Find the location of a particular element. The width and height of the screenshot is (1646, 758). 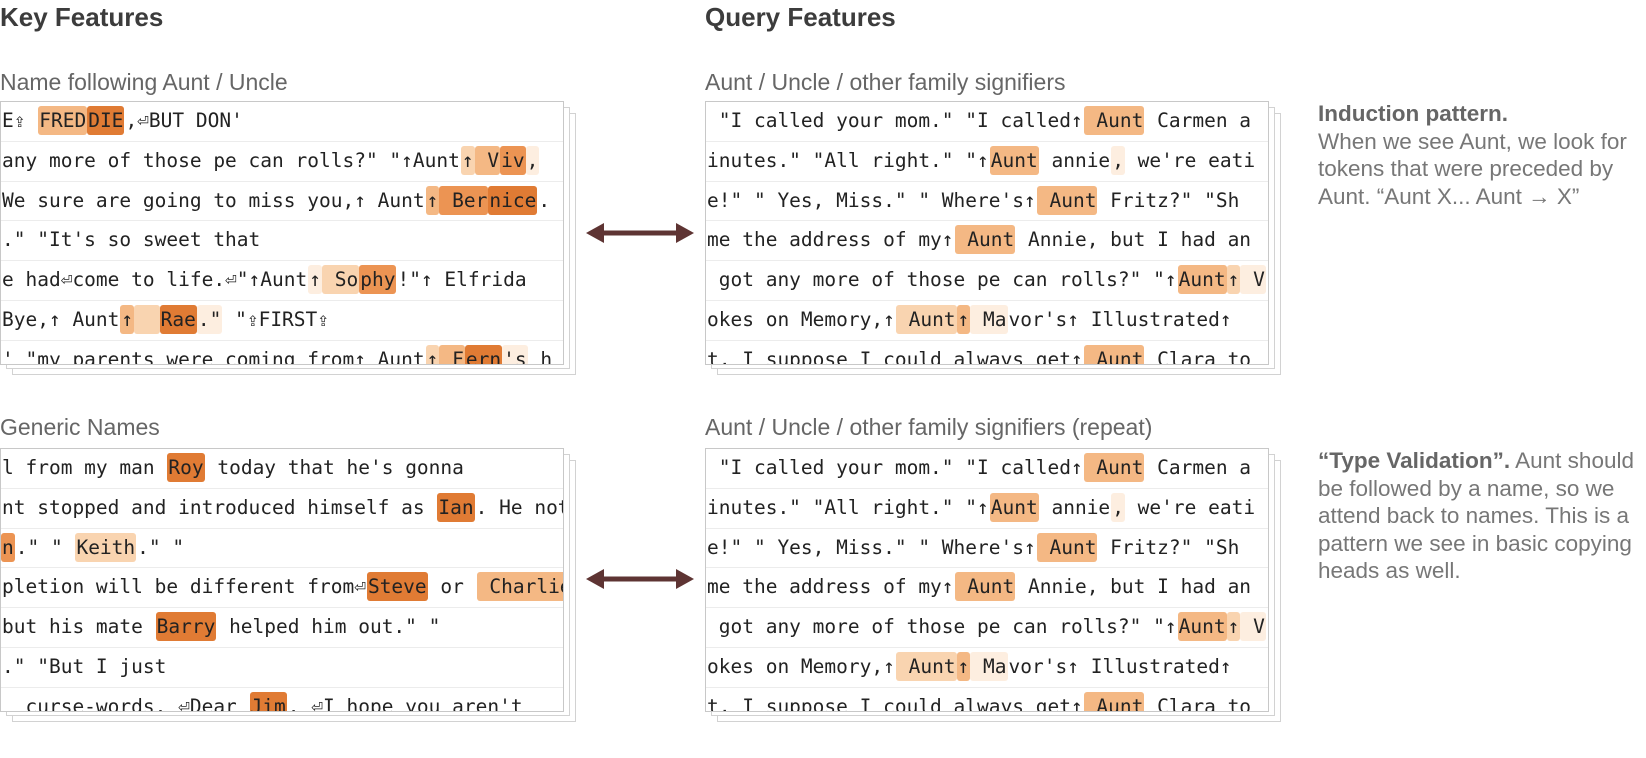

query-features-heading: Query Features is located at coordinates (800, 17).